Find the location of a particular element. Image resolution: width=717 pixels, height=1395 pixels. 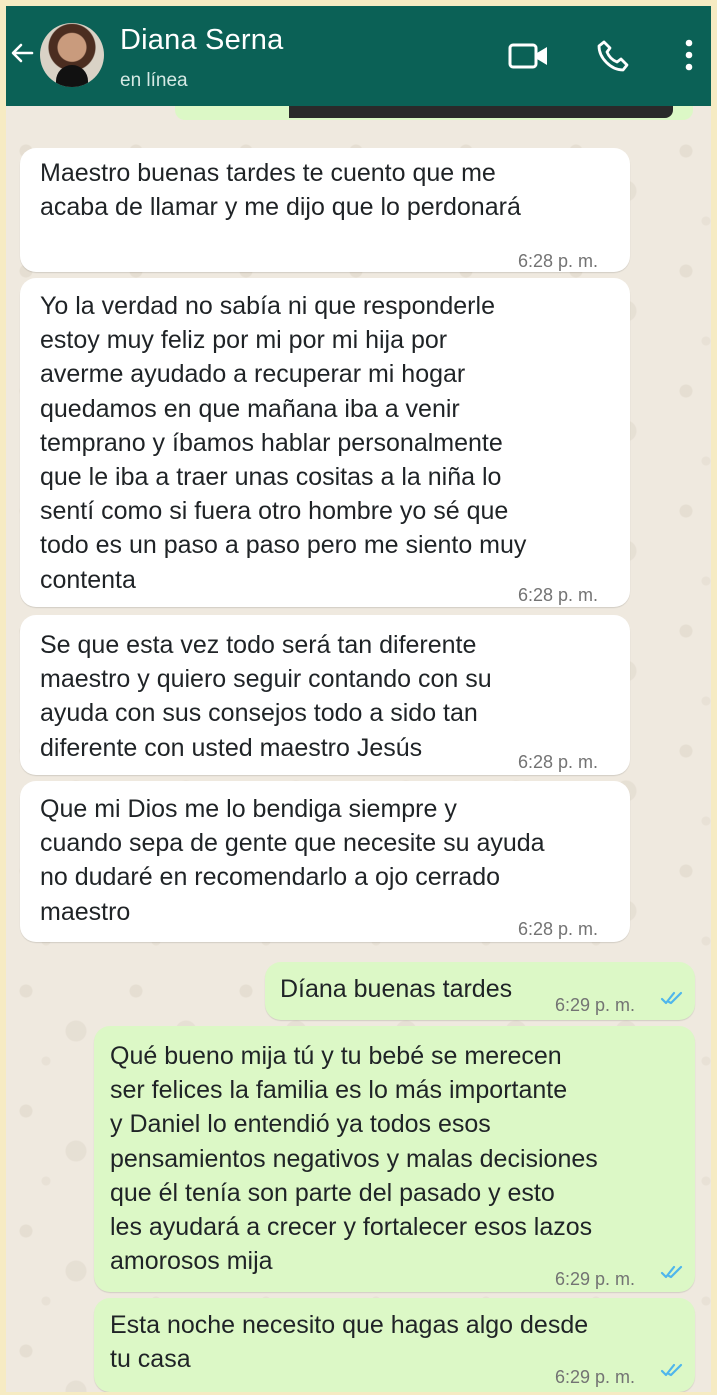

avatar is located at coordinates (72, 55).